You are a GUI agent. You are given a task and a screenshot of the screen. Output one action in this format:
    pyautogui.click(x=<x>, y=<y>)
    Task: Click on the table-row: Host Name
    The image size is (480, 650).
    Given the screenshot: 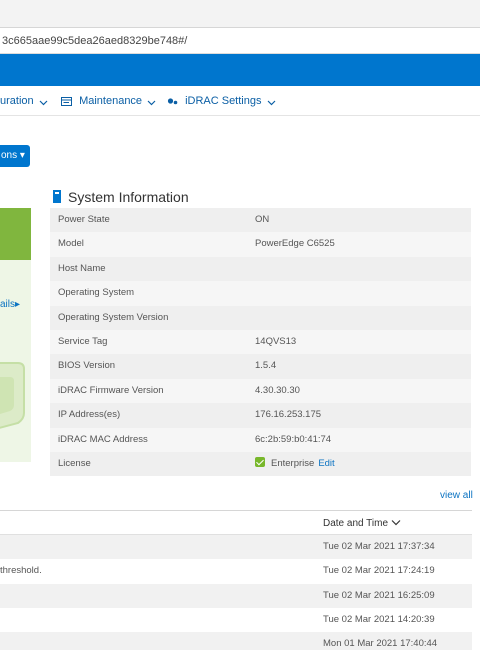 What is the action you would take?
    pyautogui.click(x=260, y=269)
    